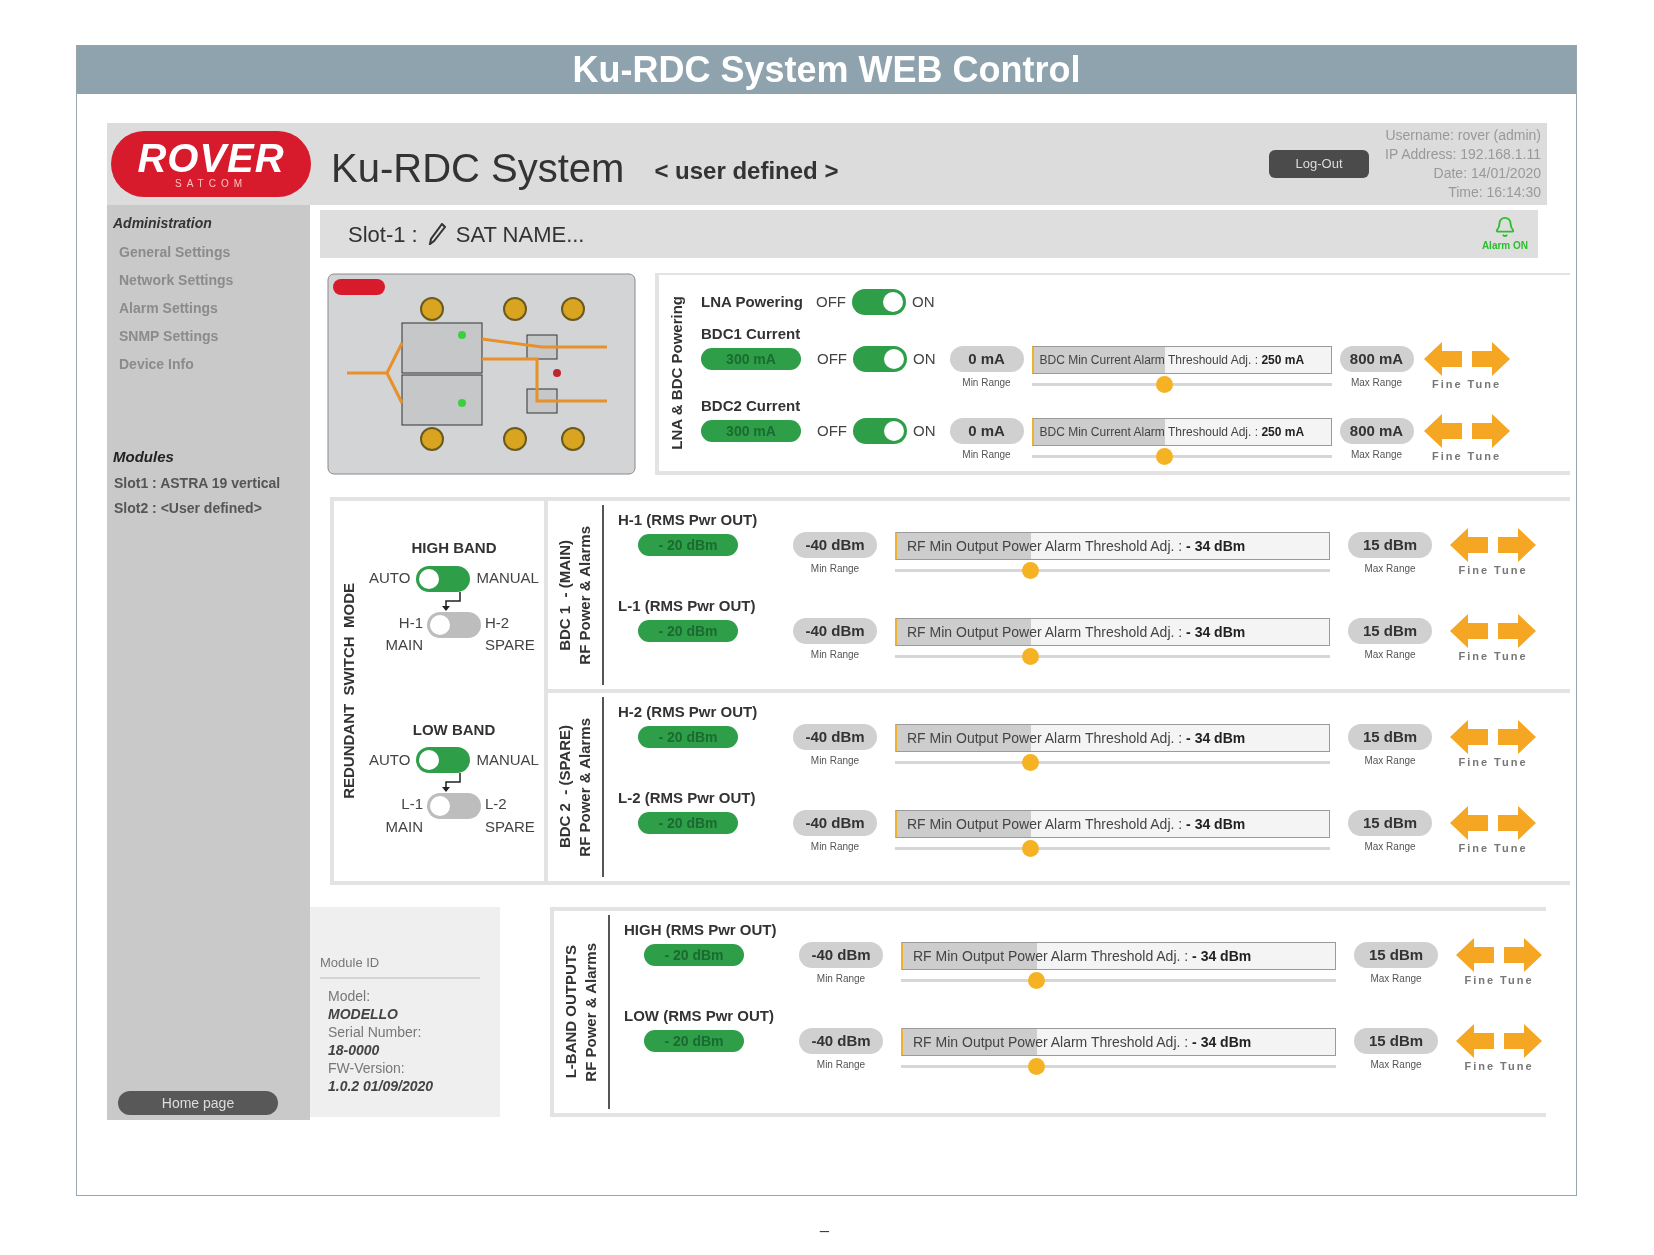 This screenshot has height=1255, width=1654. I want to click on row-label: L-2 (RMS Pwr OUT), so click(687, 798).